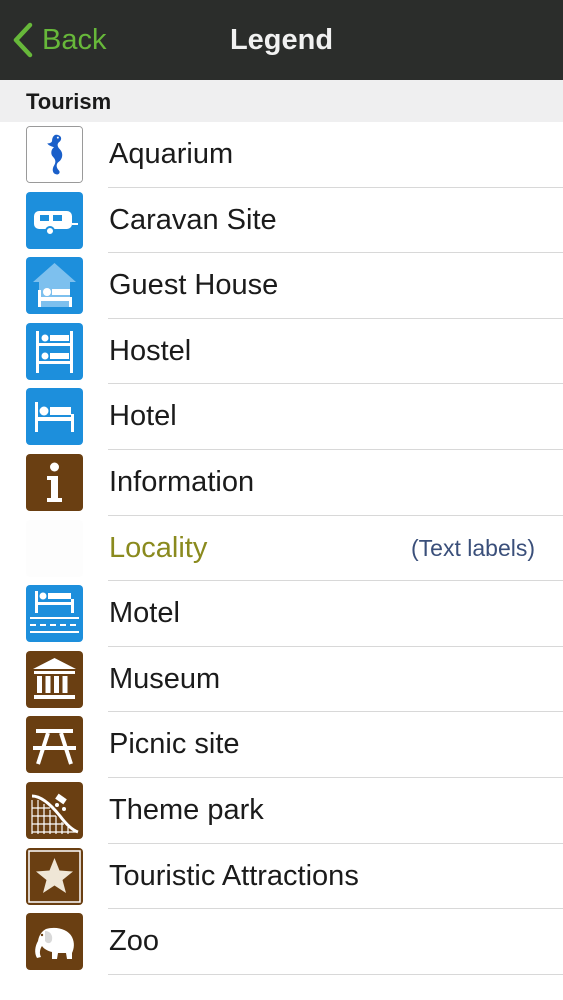 The height and width of the screenshot is (1000, 563). I want to click on item-label: Caravan Site, so click(193, 219).